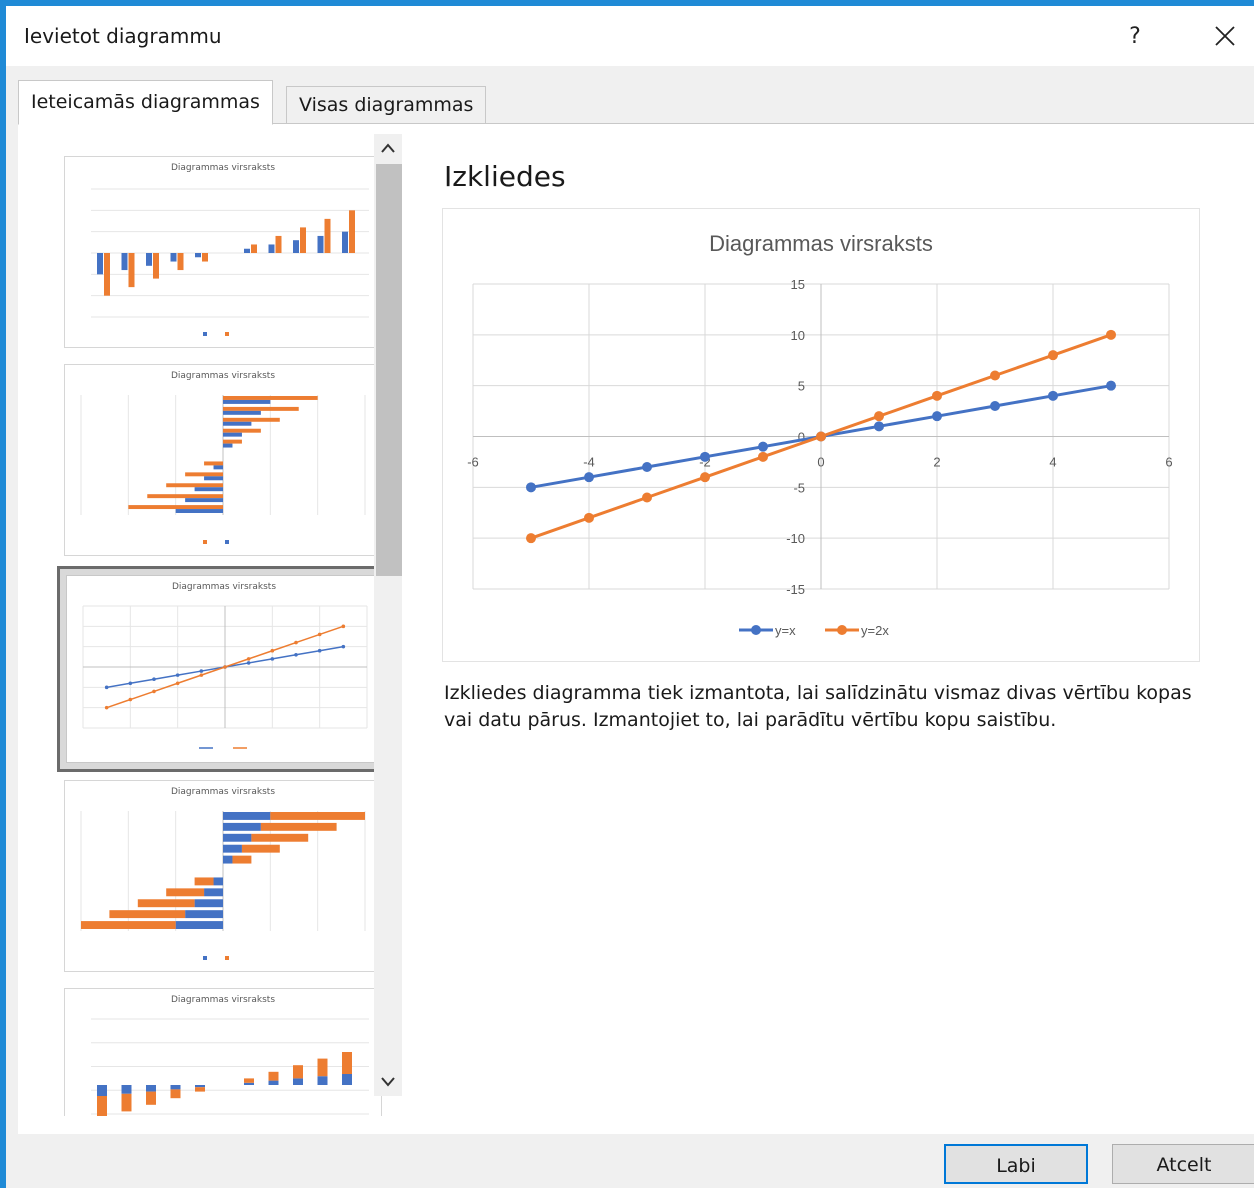 The width and height of the screenshot is (1254, 1188). I want to click on chart-thumbnail-clustered-bar: Diagrammas virsraksts, so click(223, 460).